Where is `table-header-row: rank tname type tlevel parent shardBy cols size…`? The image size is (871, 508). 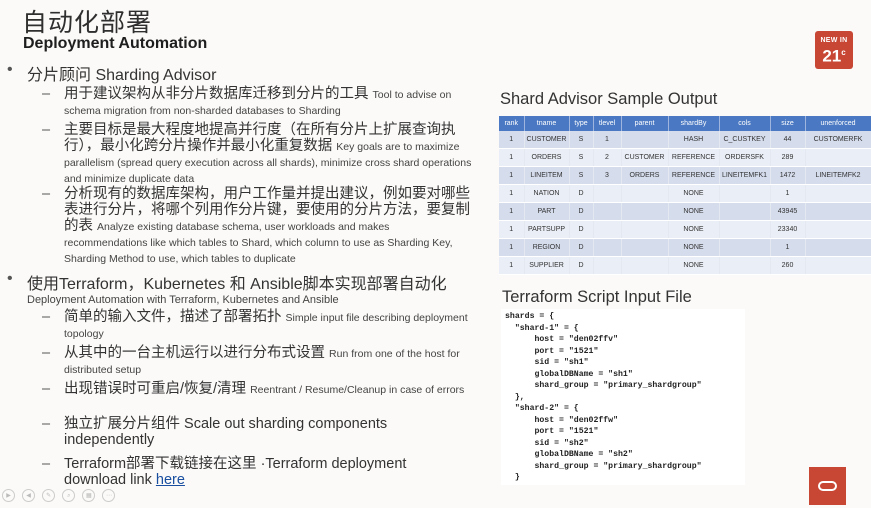 table-header-row: rank tname type tlevel parent shardBy cols size… is located at coordinates (685, 123).